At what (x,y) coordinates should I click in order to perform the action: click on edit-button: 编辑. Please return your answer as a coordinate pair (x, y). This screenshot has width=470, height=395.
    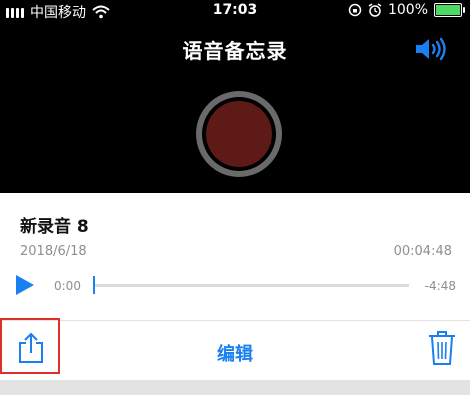
    Looking at the image, I should click on (235, 353).